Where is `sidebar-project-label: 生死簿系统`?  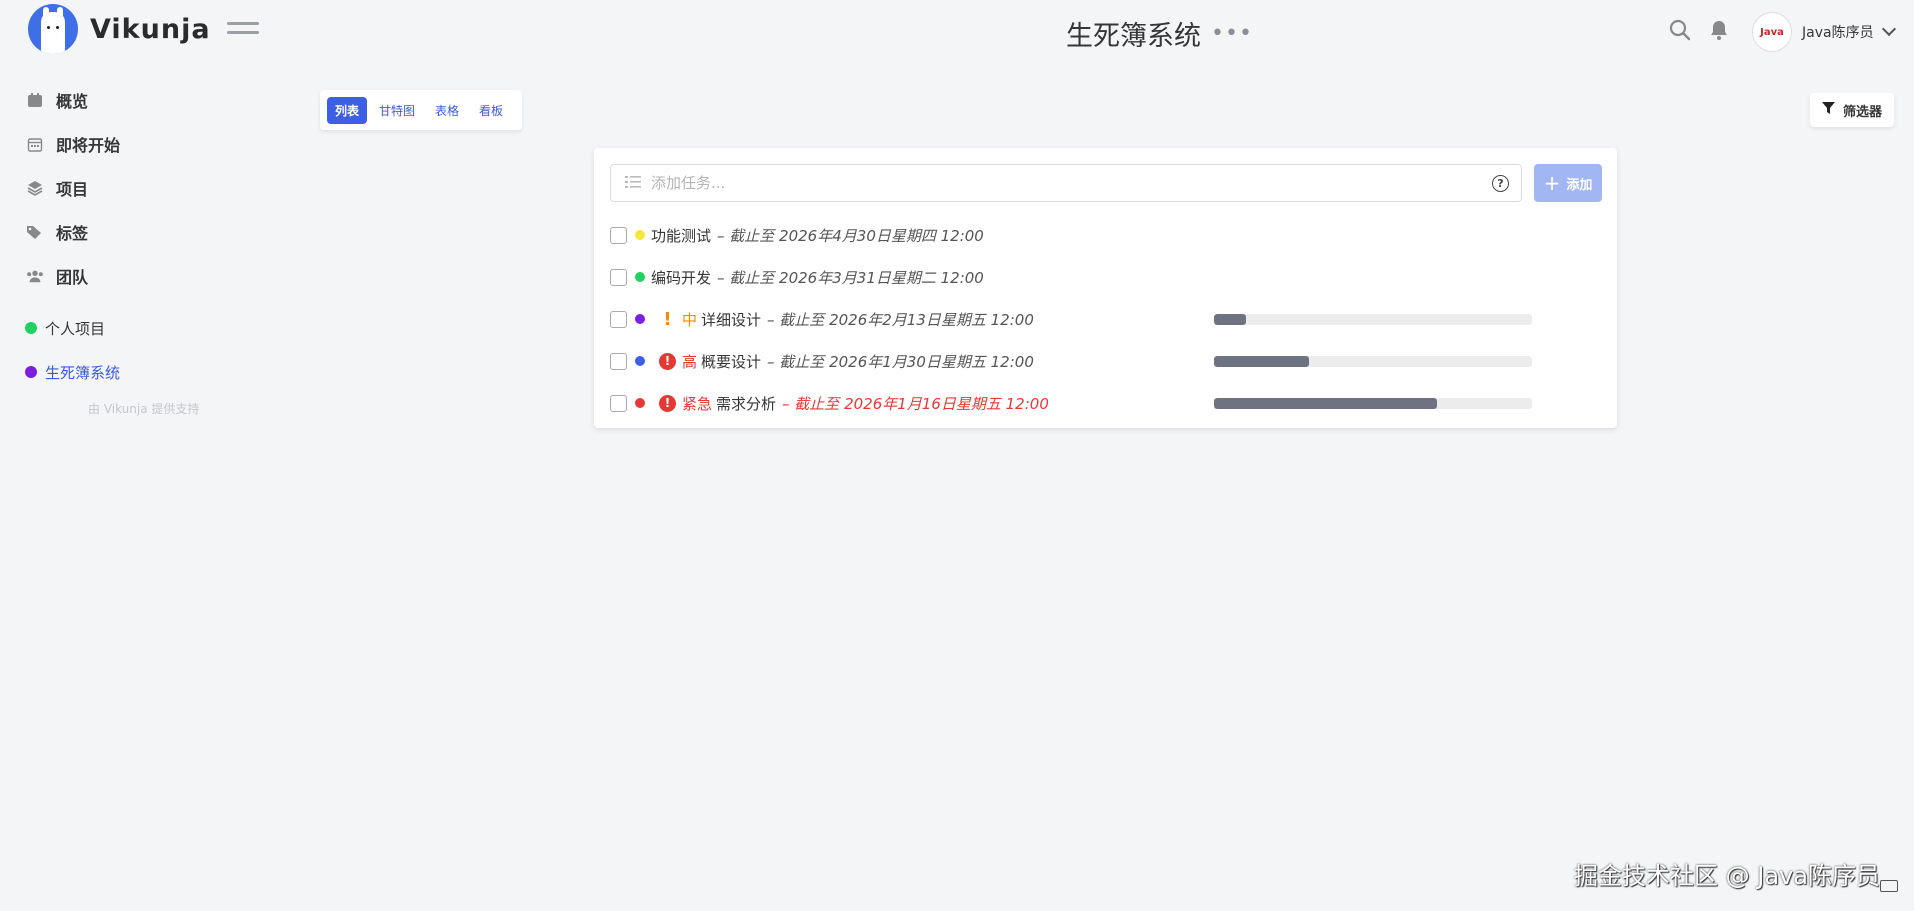 sidebar-project-label: 生死簿系统 is located at coordinates (83, 372).